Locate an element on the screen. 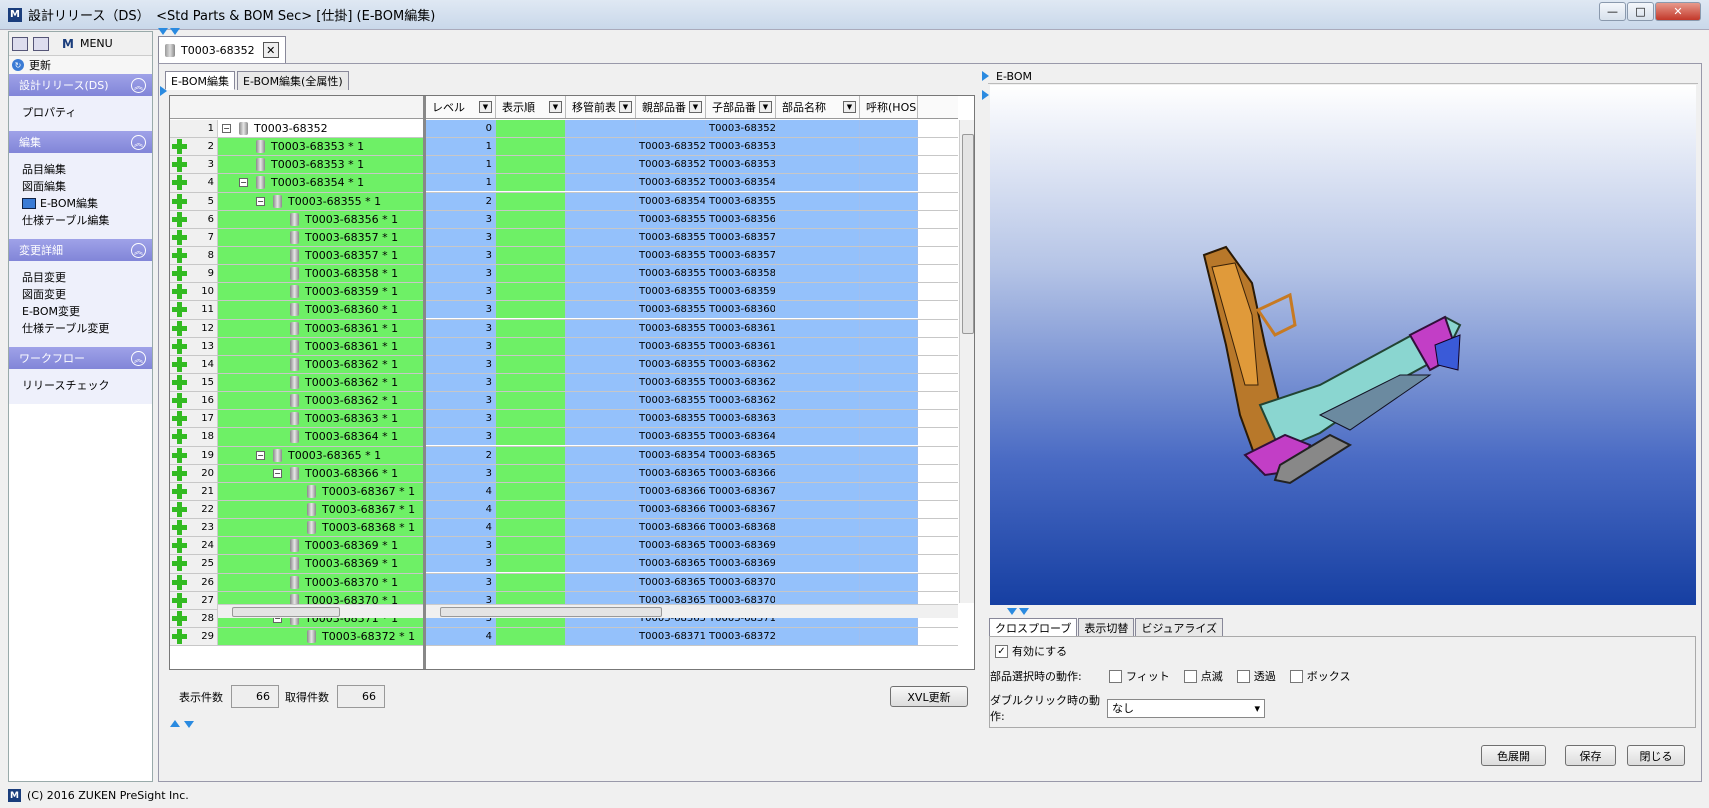  tree-cell: − T0003-68355 * 1 is located at coordinates (320, 201).